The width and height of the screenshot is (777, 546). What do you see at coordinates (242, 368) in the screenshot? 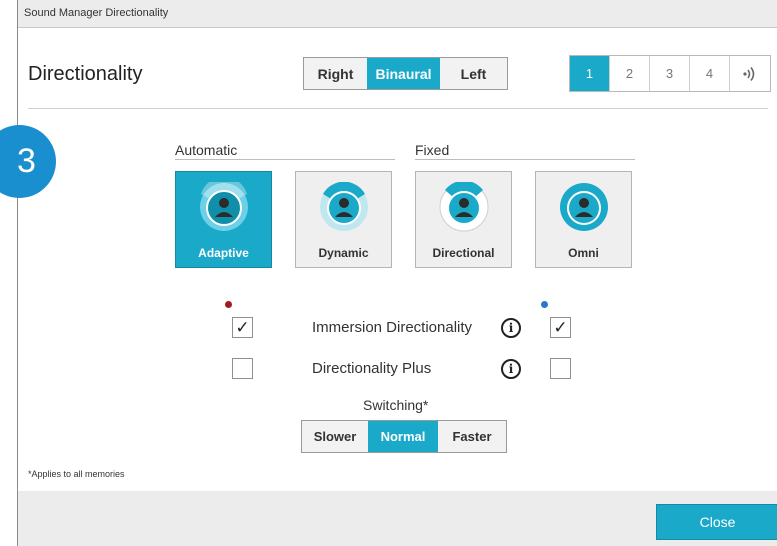
I see `plus-left-checkbox` at bounding box center [242, 368].